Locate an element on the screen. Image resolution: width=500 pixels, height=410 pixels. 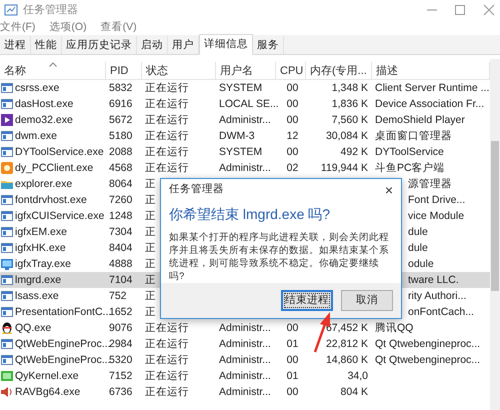
pid-cell: 7304 is located at coordinates (120, 232).